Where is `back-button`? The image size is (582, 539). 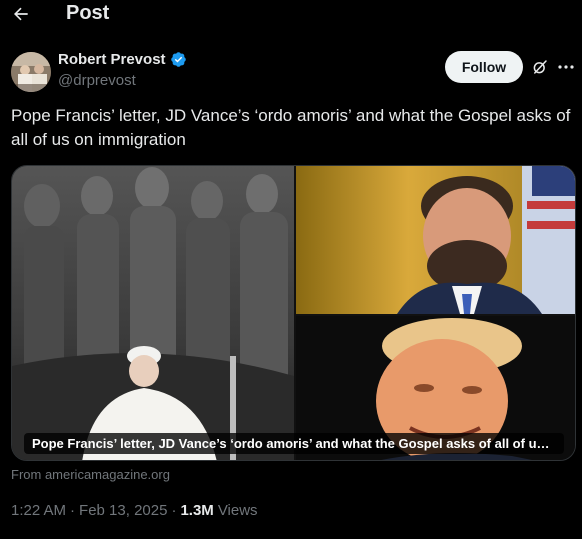
back-button is located at coordinates (21, 14).